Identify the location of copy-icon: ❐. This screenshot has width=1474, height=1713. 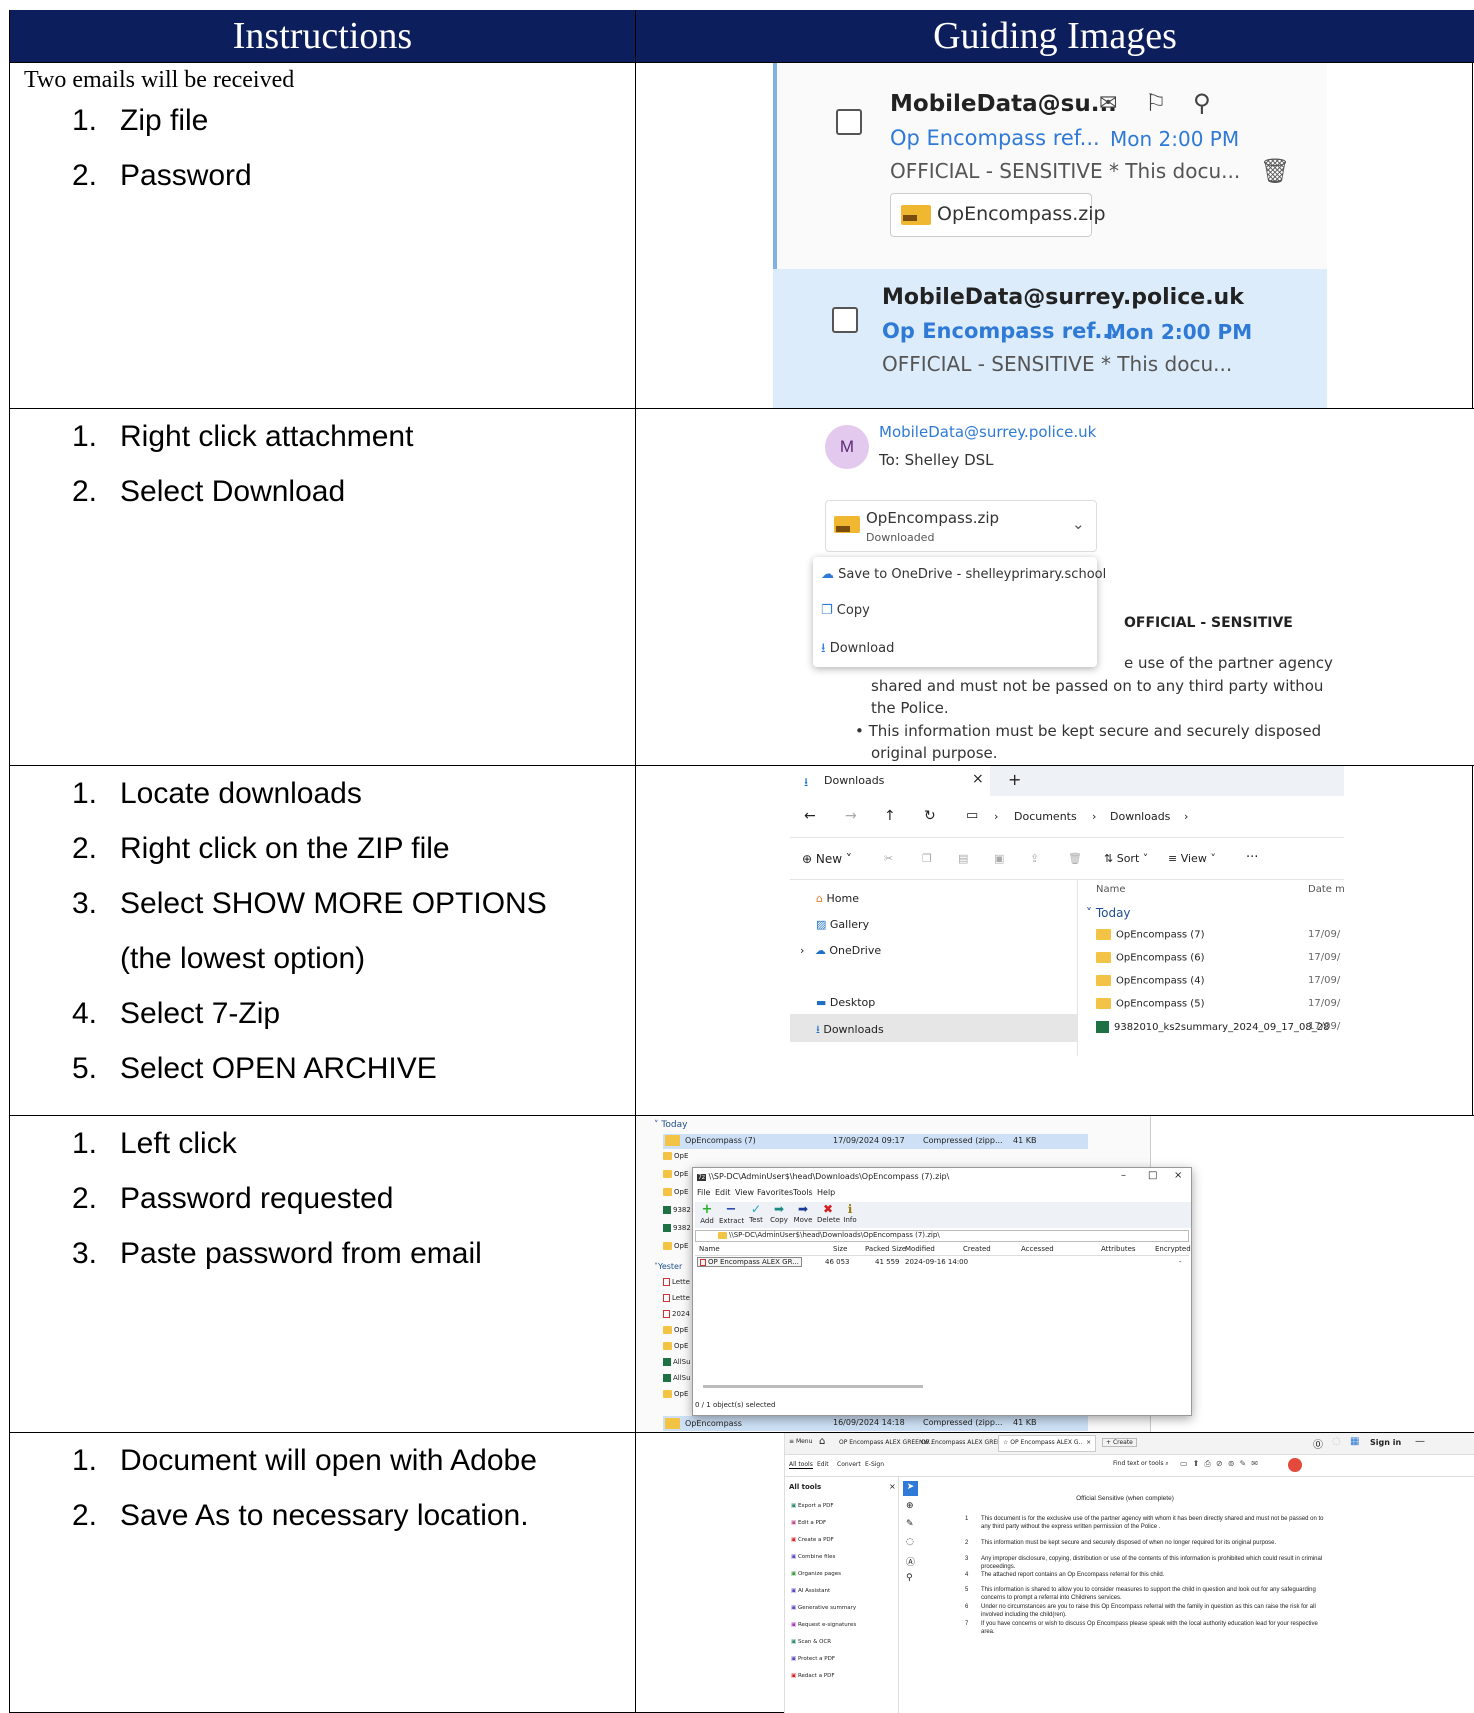
(927, 858).